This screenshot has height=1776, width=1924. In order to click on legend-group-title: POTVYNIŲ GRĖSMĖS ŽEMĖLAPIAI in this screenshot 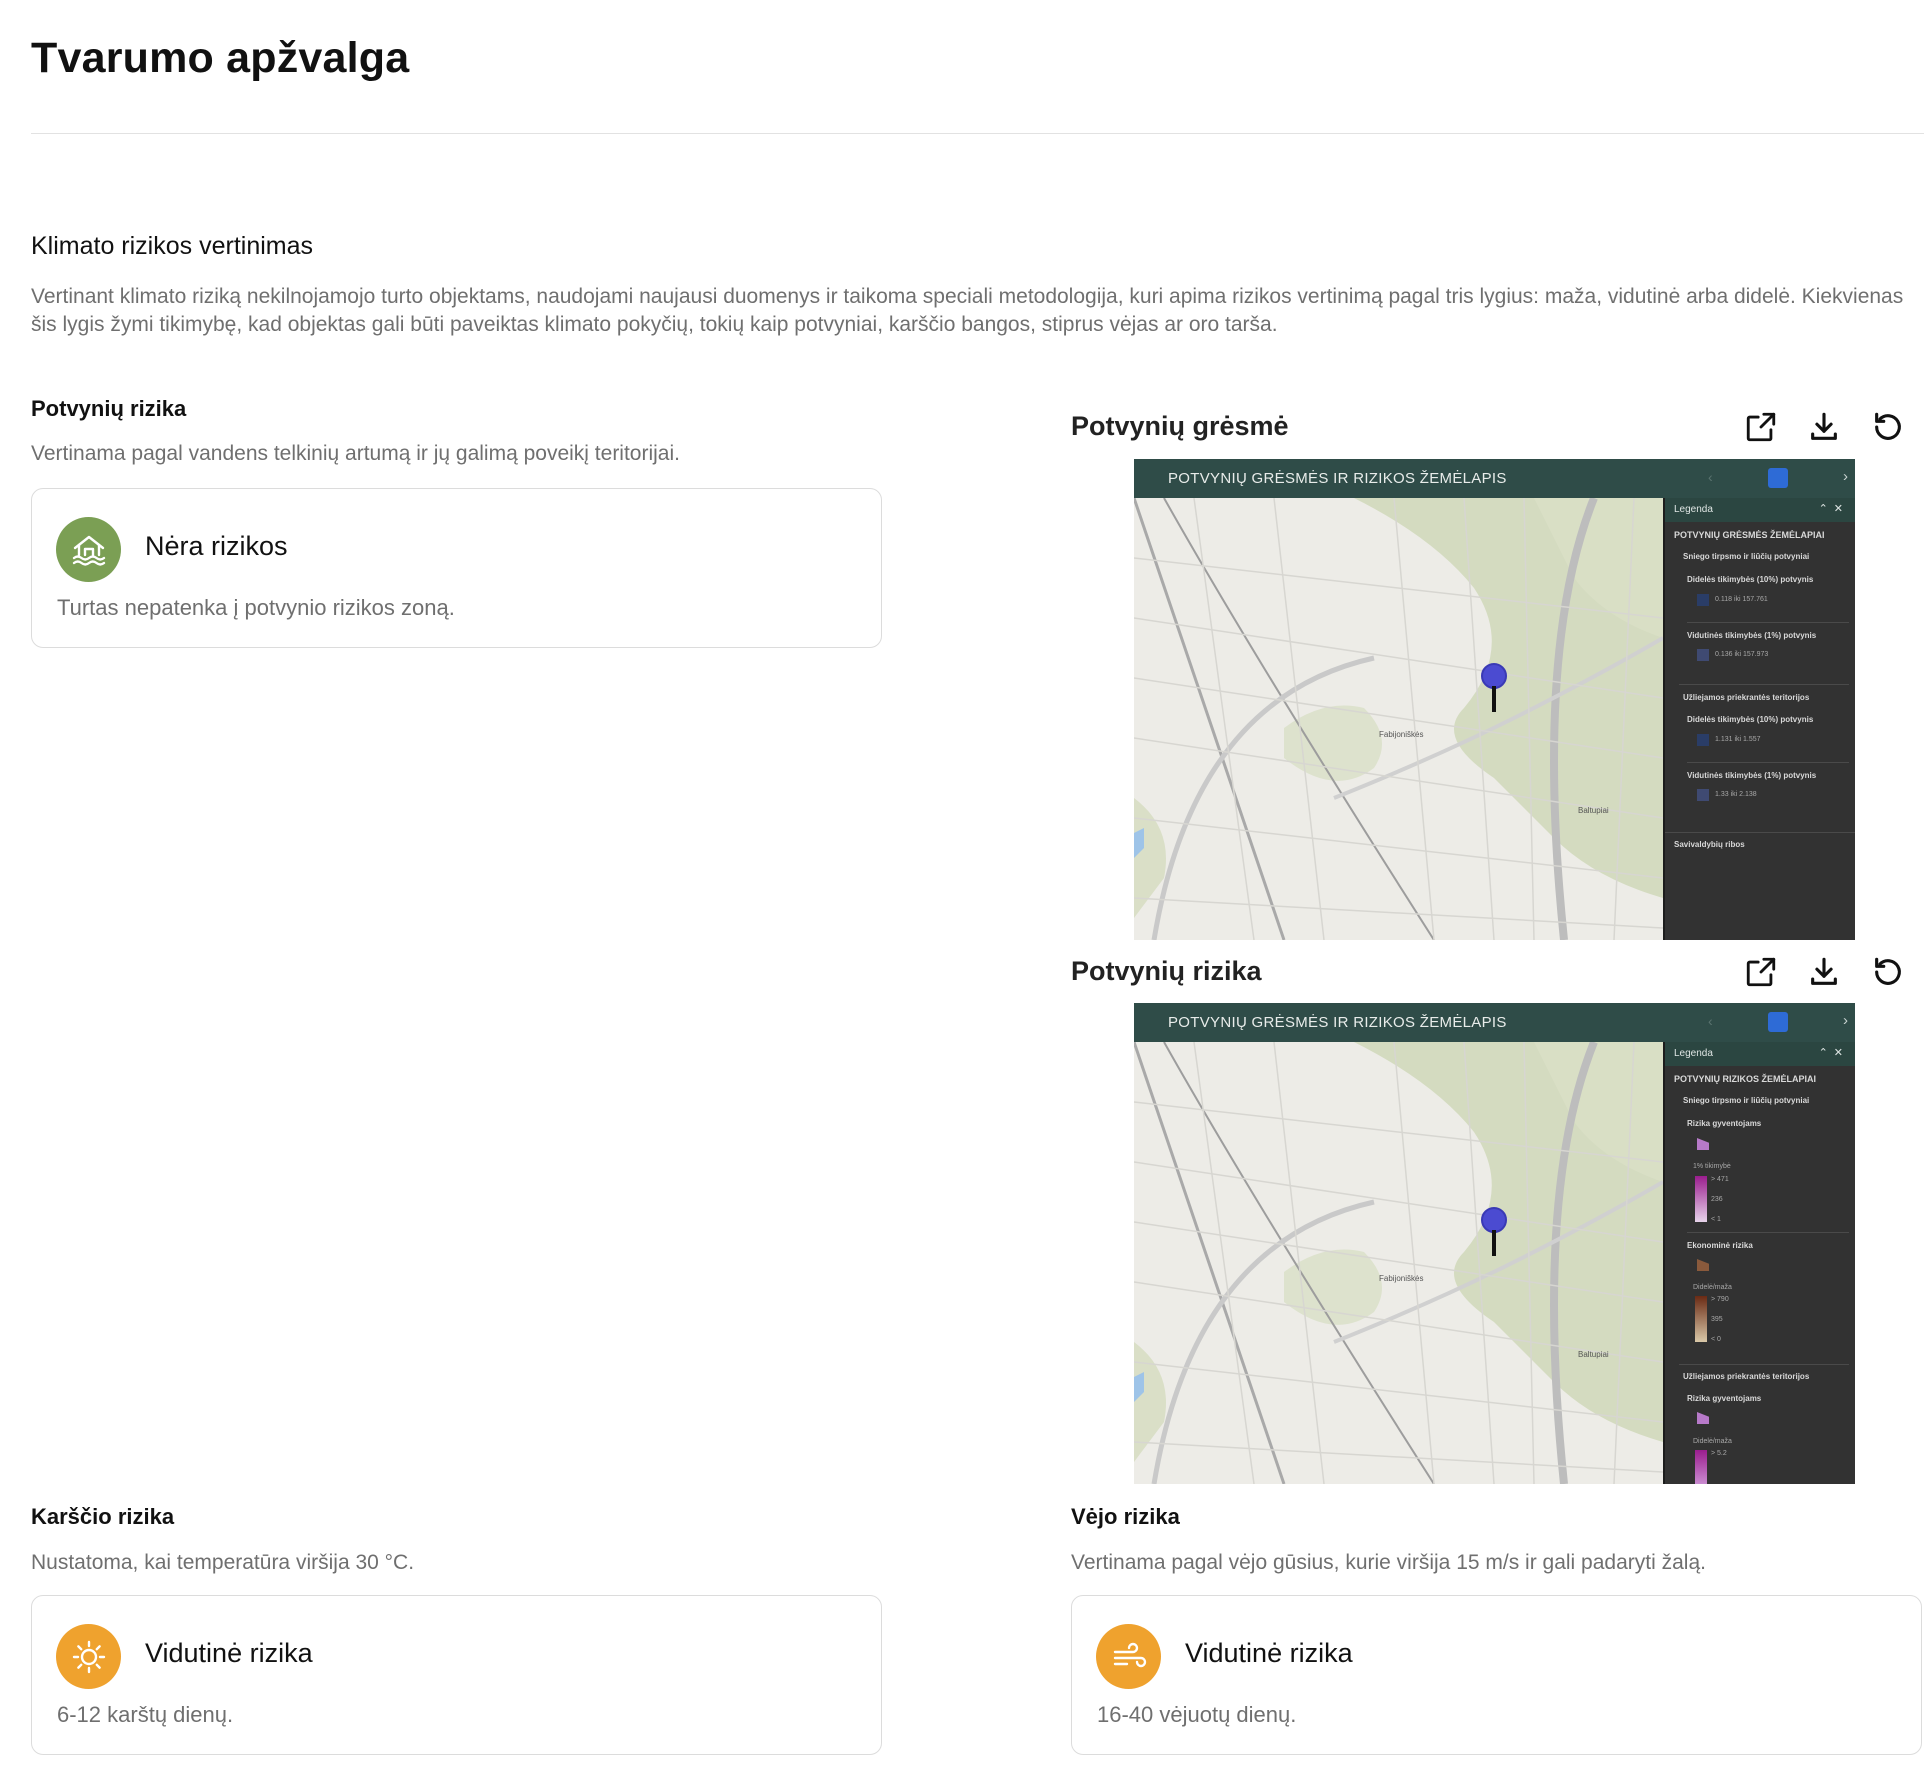, I will do `click(1749, 535)`.